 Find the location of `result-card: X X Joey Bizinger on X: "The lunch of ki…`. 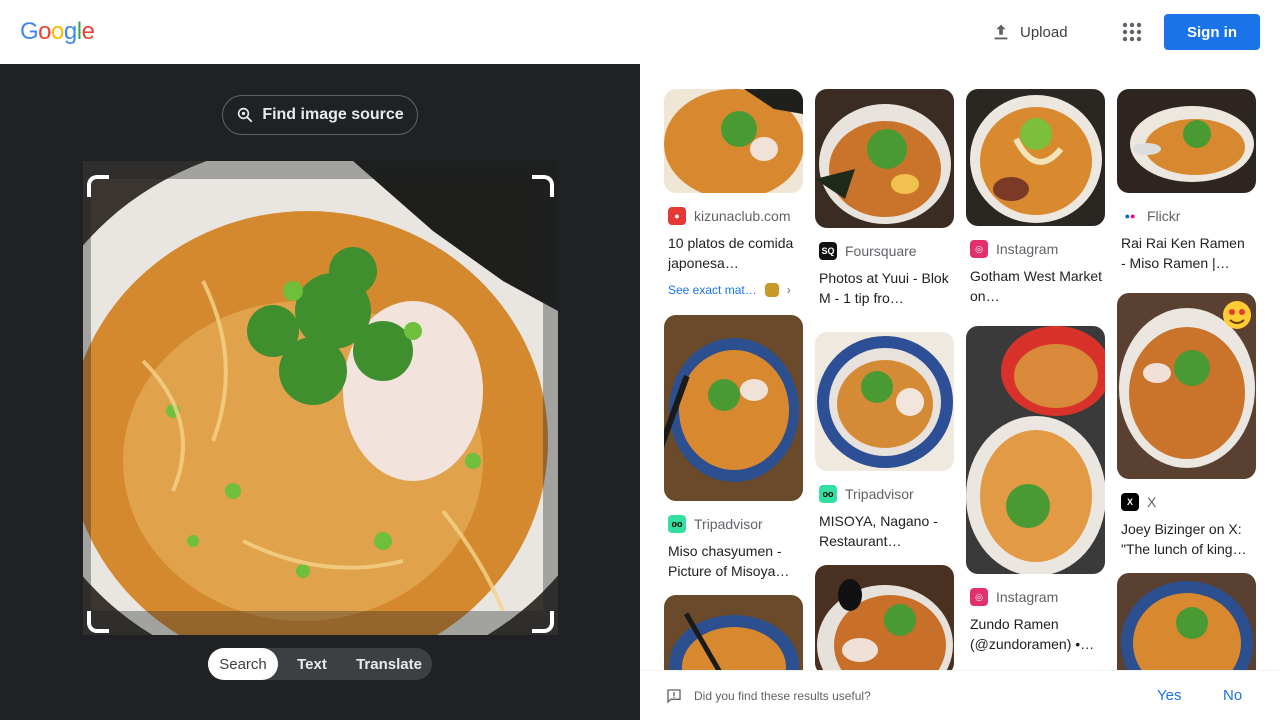

result-card: X X Joey Bizinger on X: "The lunch of ki… is located at coordinates (1186, 426).